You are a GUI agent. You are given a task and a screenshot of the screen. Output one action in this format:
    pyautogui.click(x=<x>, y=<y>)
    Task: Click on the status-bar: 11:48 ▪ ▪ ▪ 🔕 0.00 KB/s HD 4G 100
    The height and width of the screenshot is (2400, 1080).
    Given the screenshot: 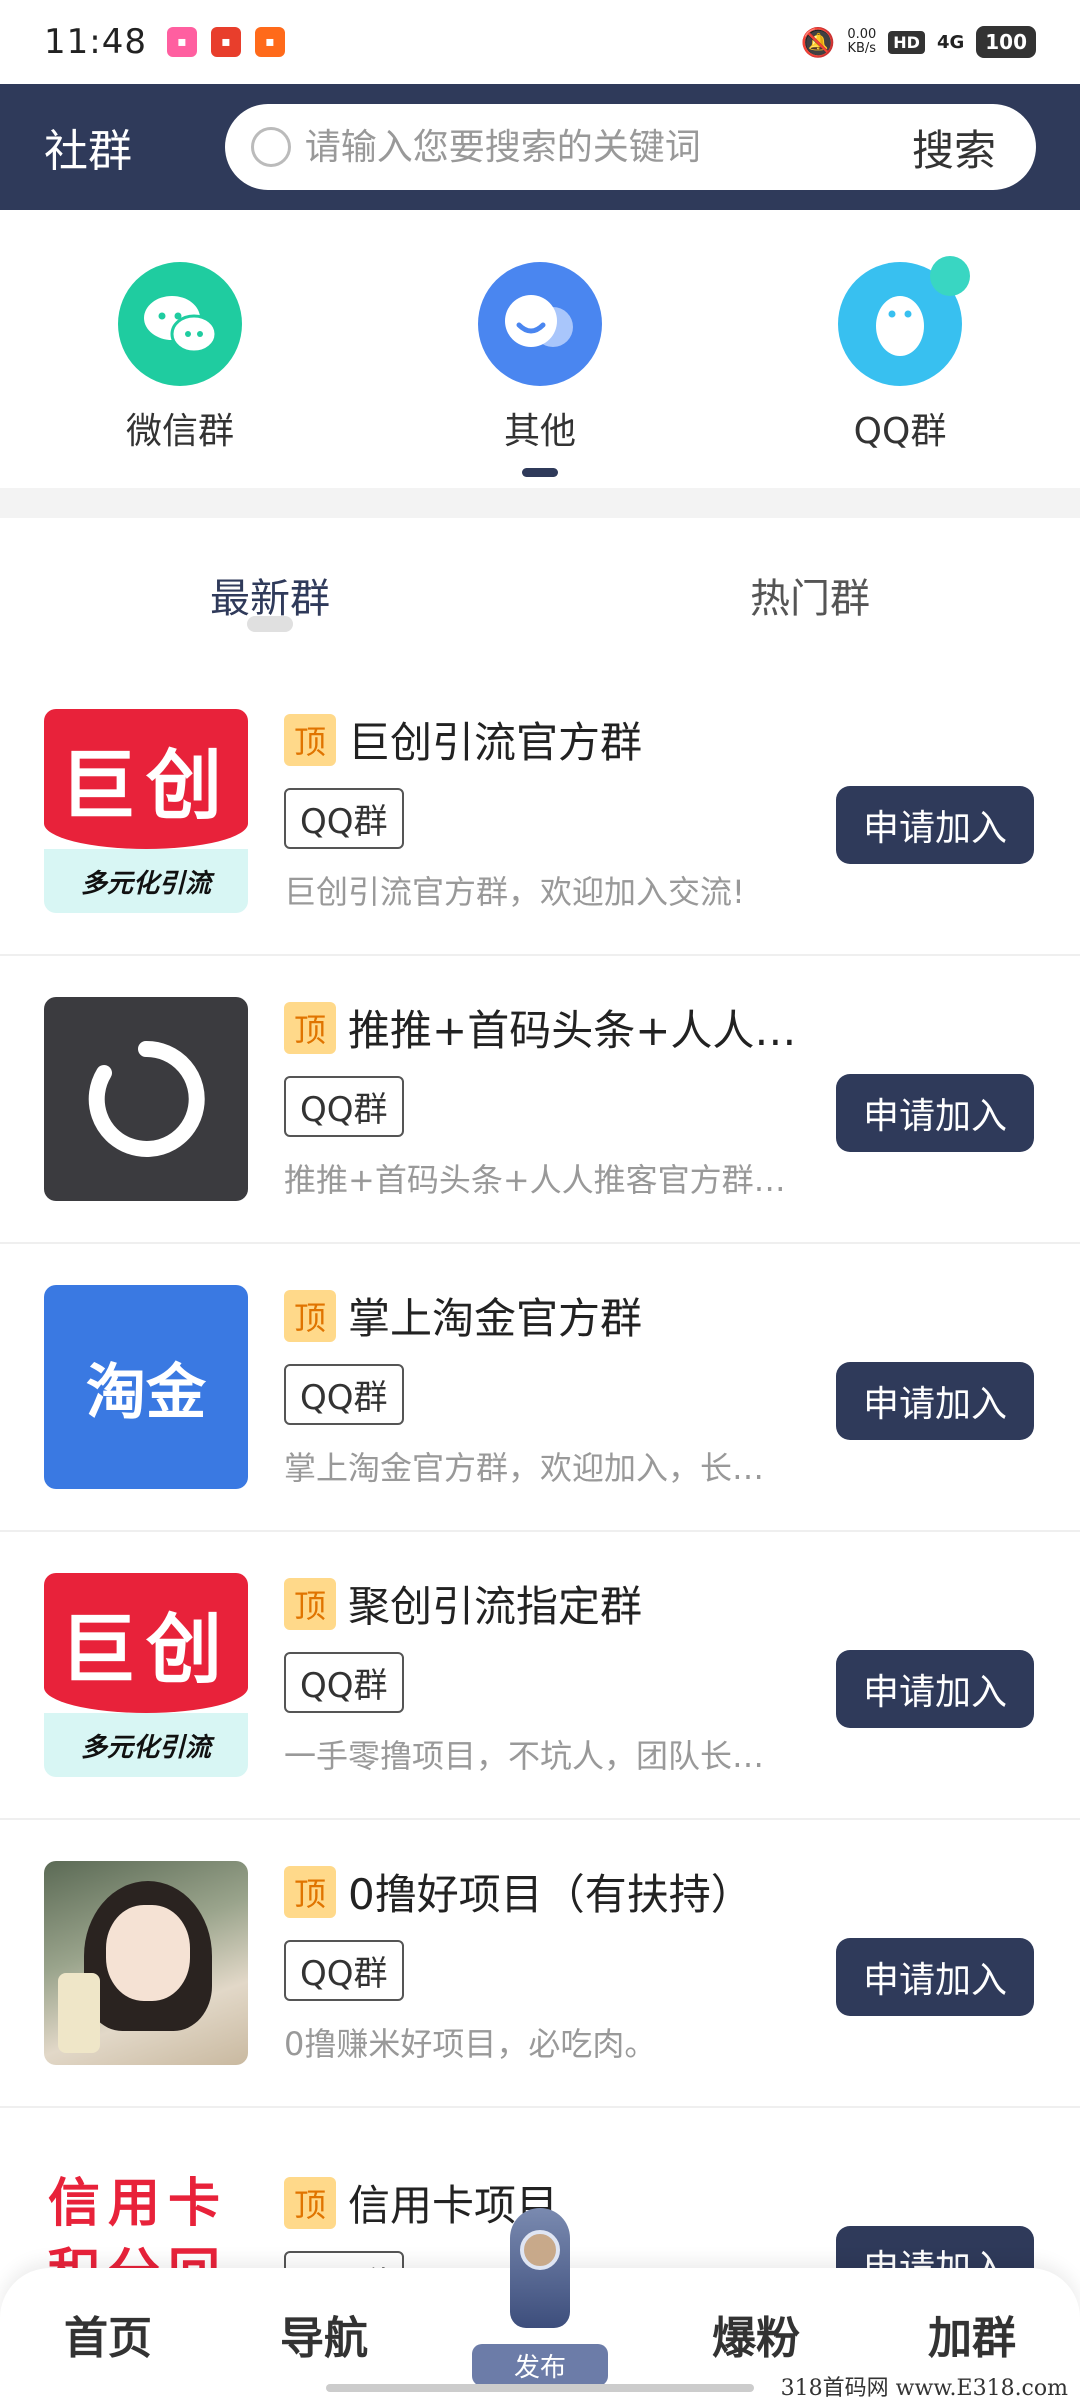 What is the action you would take?
    pyautogui.click(x=540, y=42)
    